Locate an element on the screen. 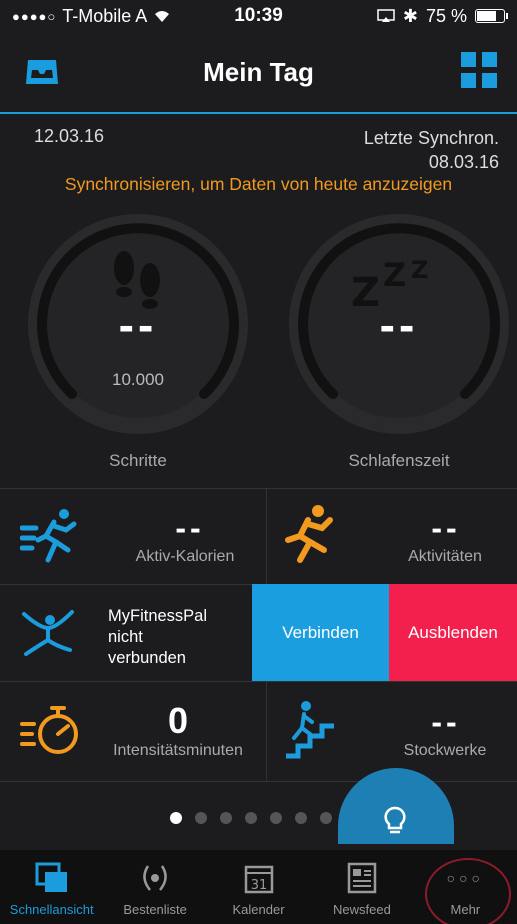  carrier-label: T-Mobile A is located at coordinates (105, 15).